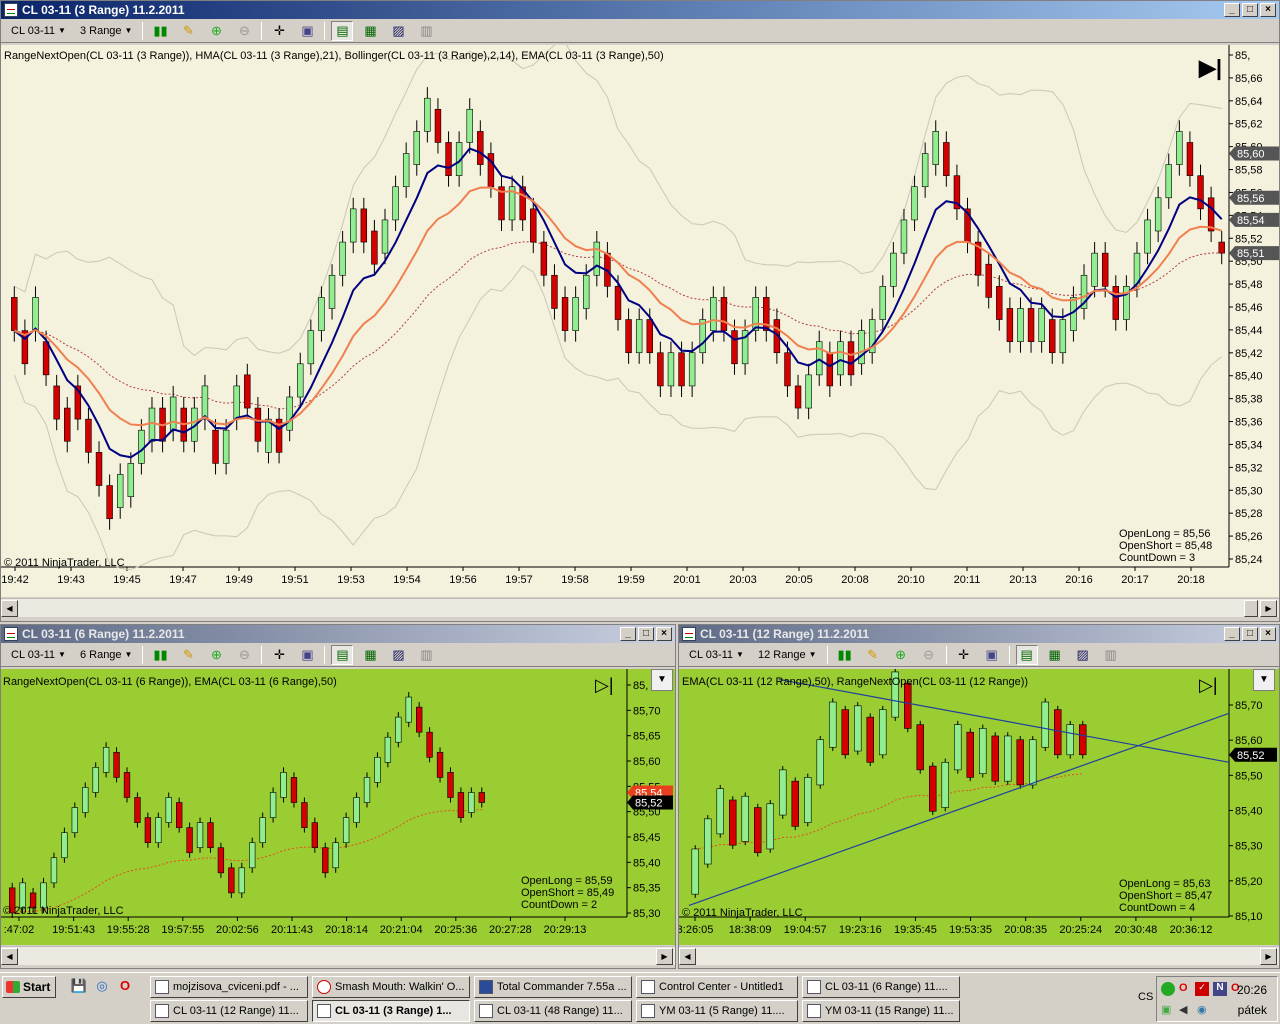 This screenshot has height=1024, width=1280. I want to click on time-tick-label: 19:54, so click(407, 580).